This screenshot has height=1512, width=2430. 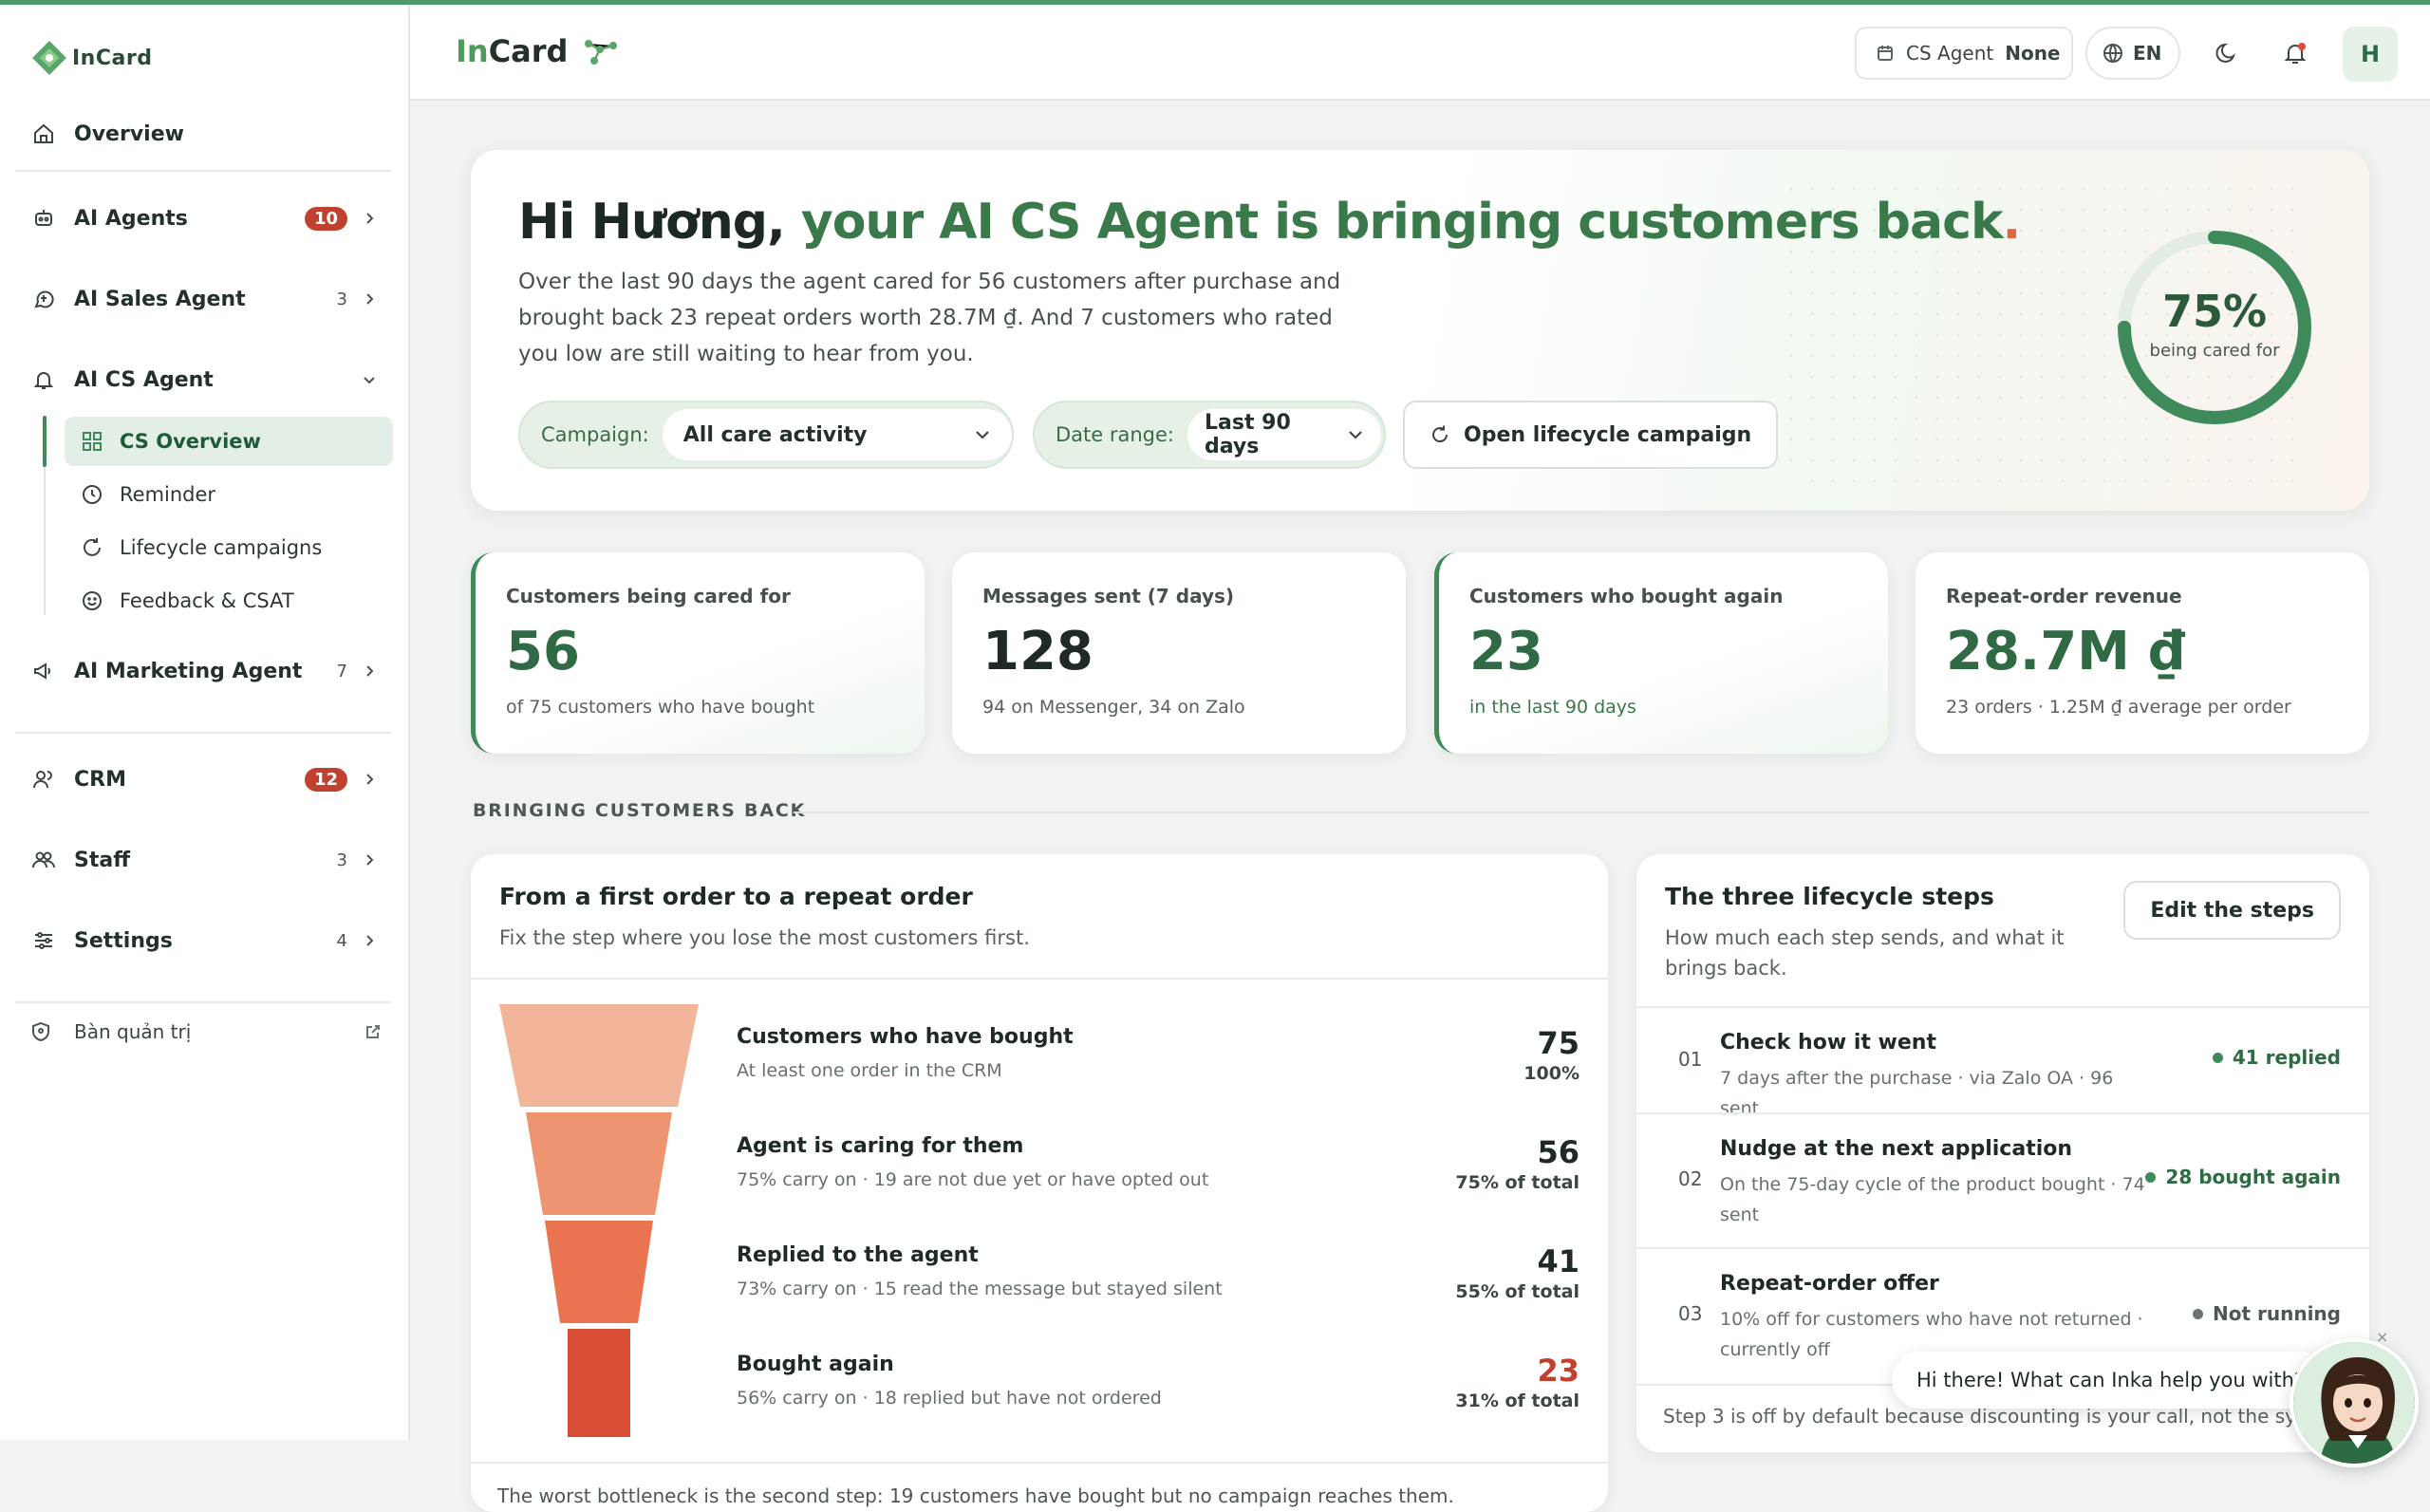 What do you see at coordinates (1559, 1261) in the screenshot?
I see `funnel-row-count: 41` at bounding box center [1559, 1261].